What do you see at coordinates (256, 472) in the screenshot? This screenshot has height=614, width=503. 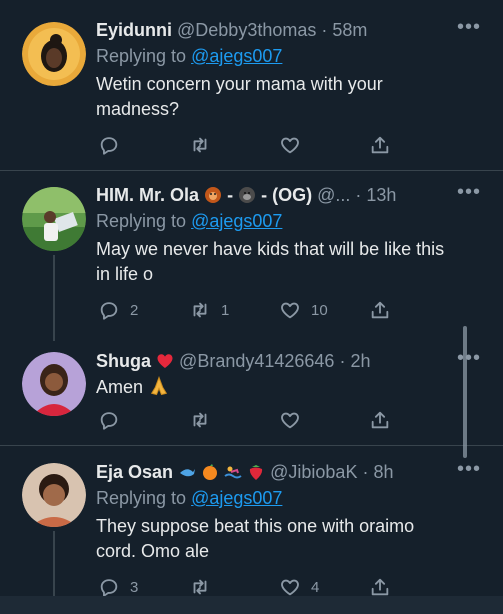 I see `strawberry-emoji-icon` at bounding box center [256, 472].